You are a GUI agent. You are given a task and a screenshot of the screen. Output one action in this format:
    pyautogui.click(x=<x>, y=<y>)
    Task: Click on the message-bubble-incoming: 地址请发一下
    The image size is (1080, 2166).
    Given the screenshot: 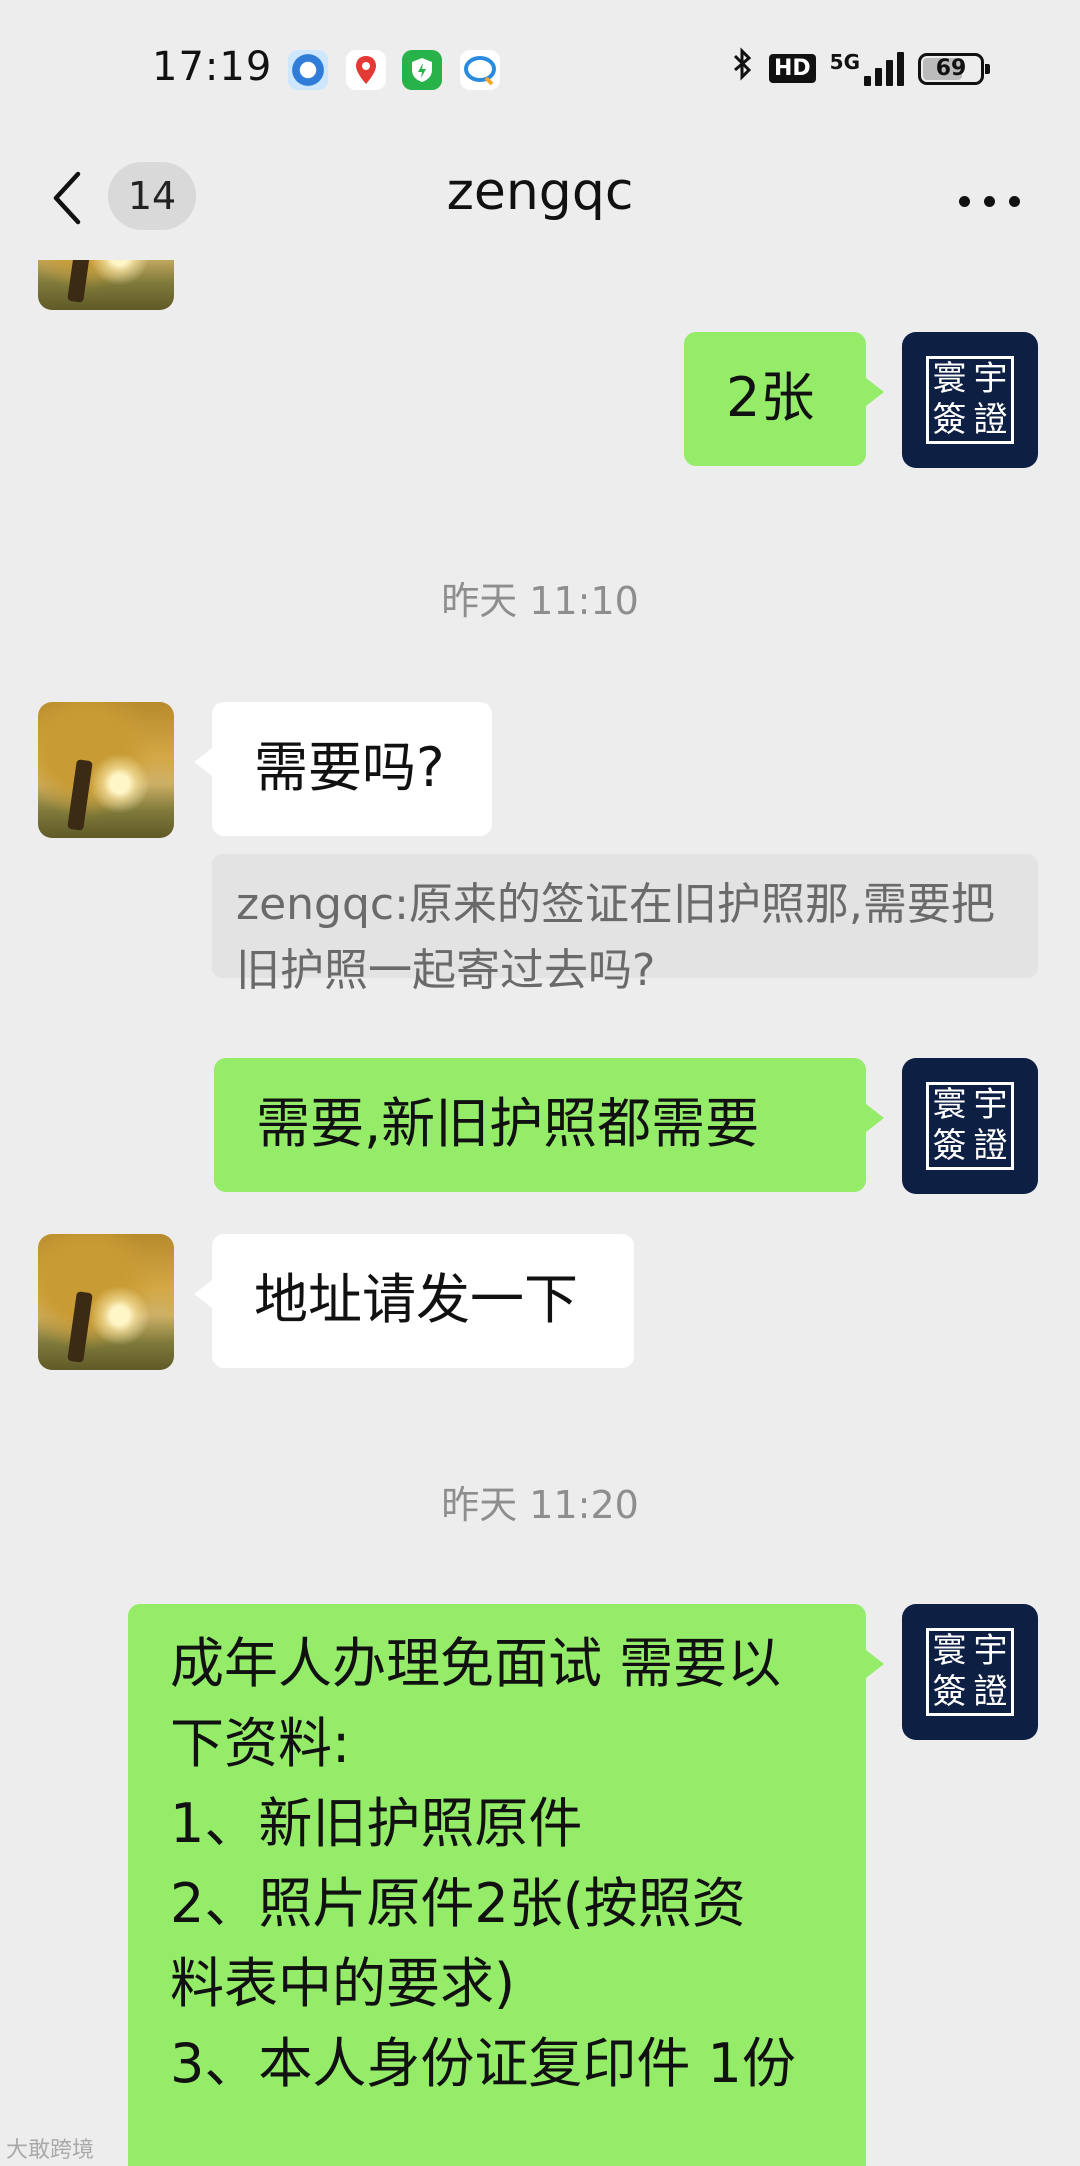 What is the action you would take?
    pyautogui.click(x=414, y=1301)
    